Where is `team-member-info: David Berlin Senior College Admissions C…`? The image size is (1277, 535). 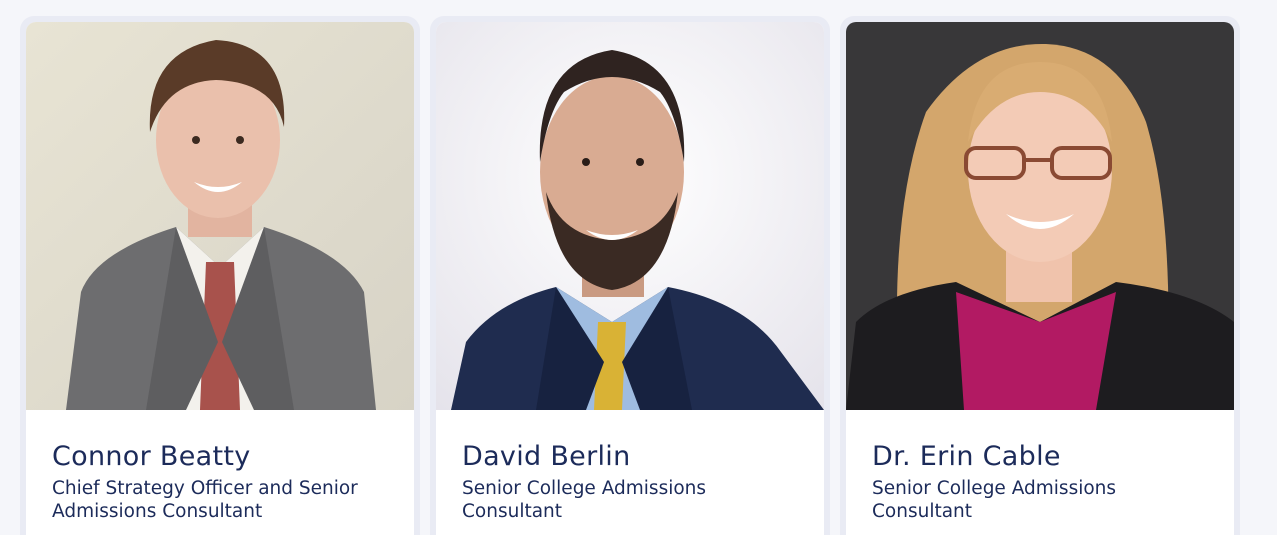
team-member-info: David Berlin Senior College Admissions C… is located at coordinates (630, 466).